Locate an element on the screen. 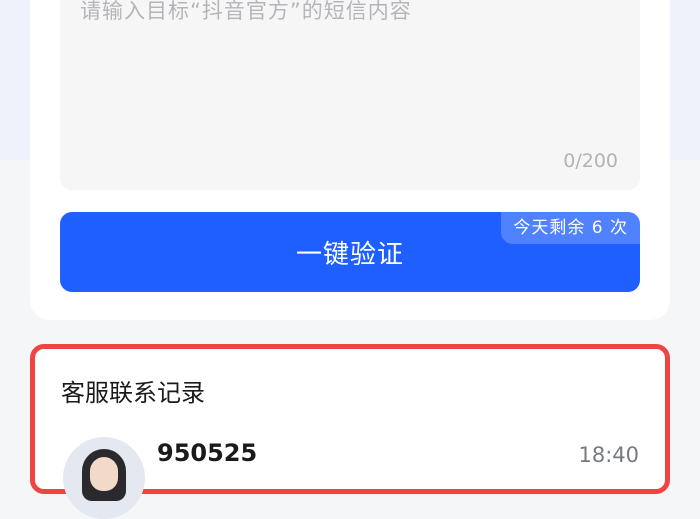 The image size is (700, 519). char-counter: 0/200 is located at coordinates (590, 161).